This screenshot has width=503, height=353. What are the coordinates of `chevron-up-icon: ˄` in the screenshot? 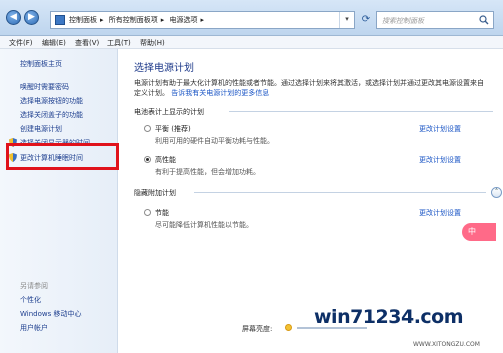 It's located at (496, 192).